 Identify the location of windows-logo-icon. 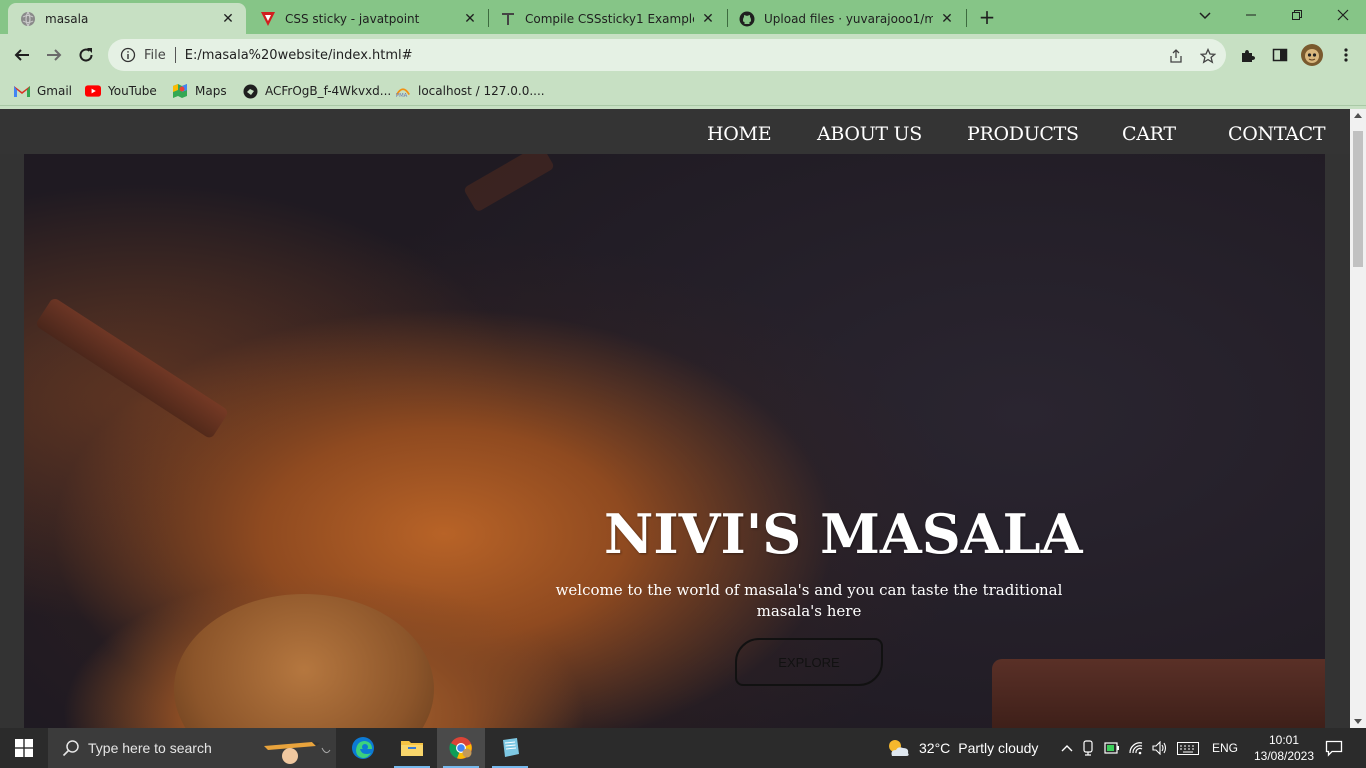
(24, 748).